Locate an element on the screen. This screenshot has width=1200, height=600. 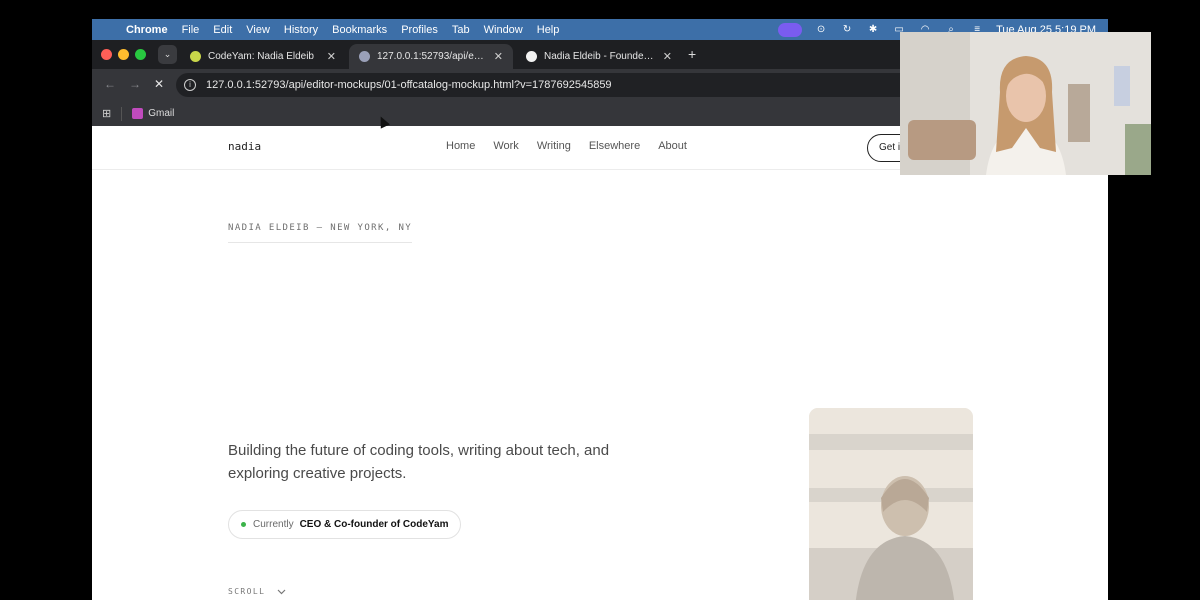
tab-editor-mockups: 127.0.0.1:52793/api/editor-mockups ✕ is located at coordinates (431, 56).